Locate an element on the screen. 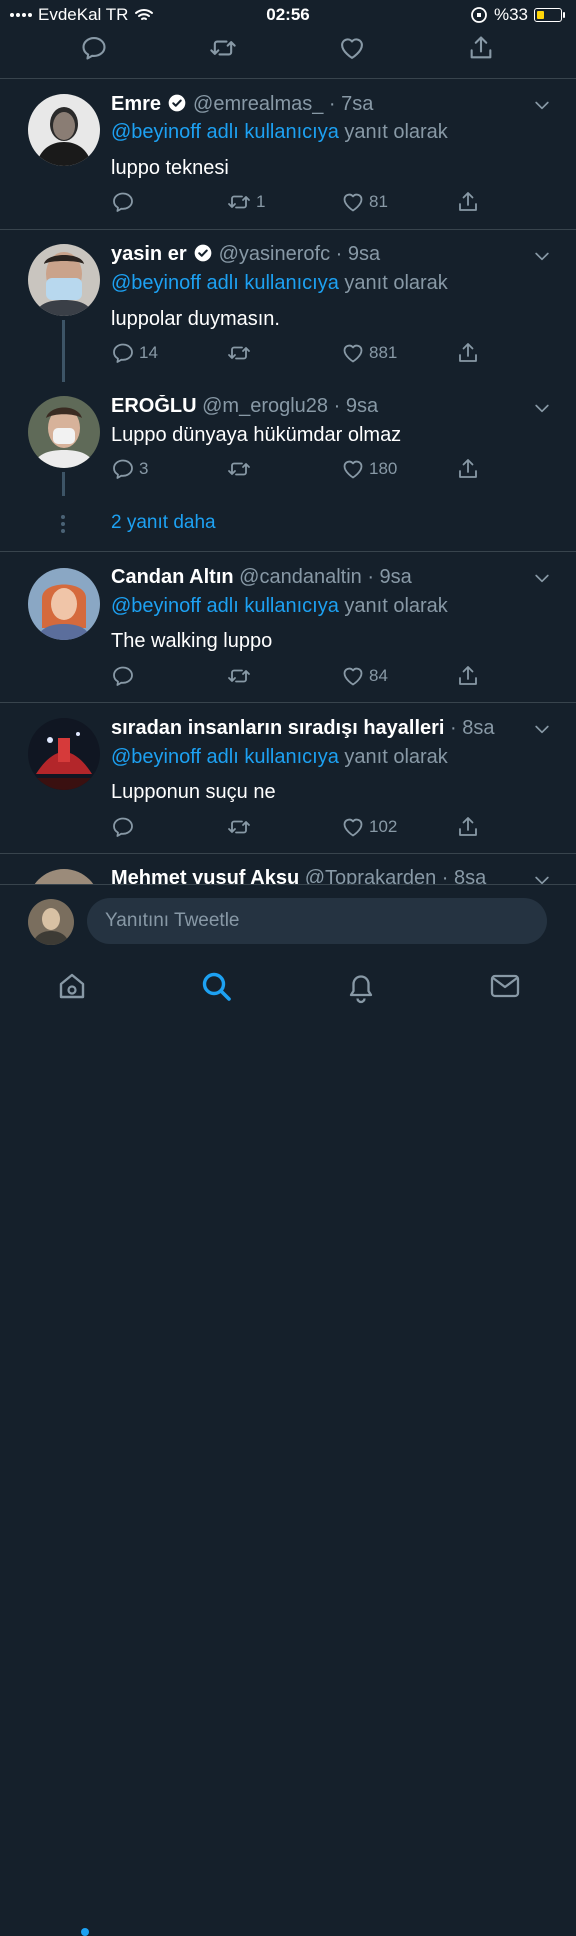  handle: @Toprakarden is located at coordinates (370, 875).